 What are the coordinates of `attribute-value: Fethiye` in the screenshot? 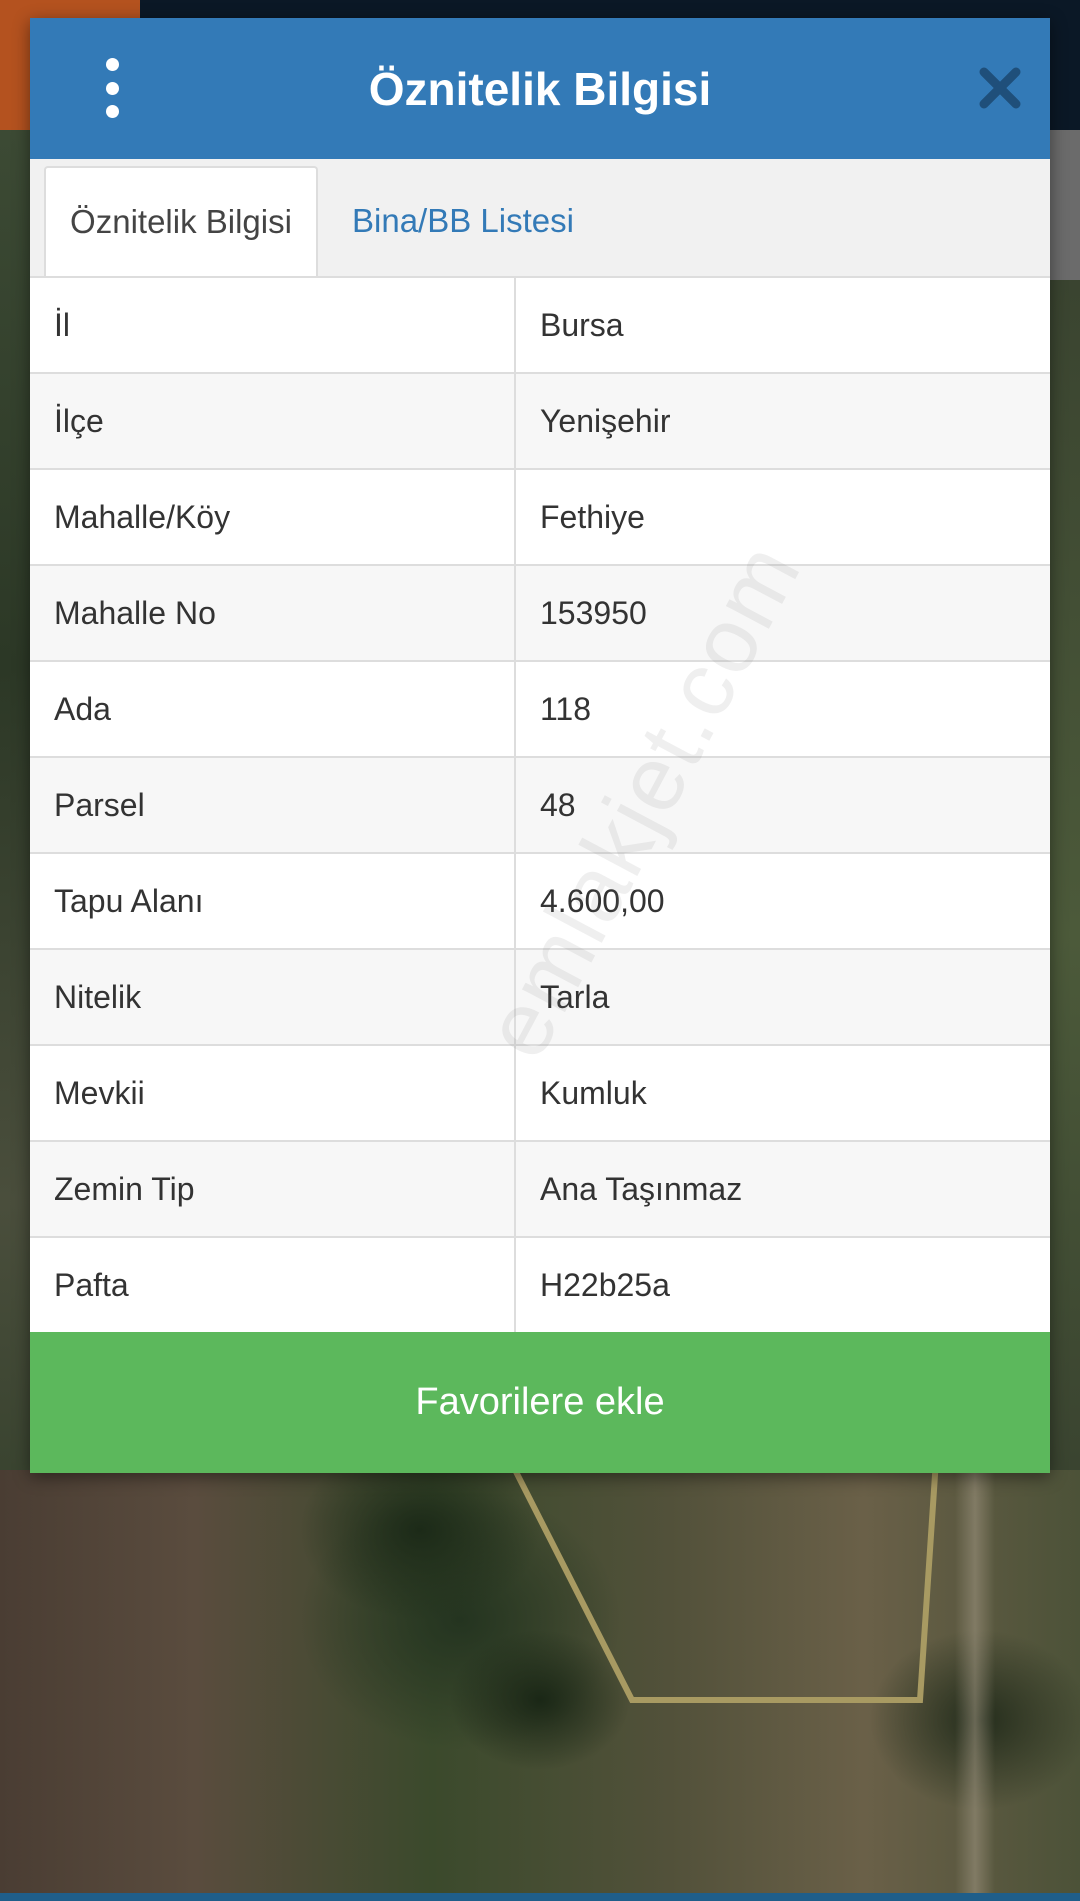 It's located at (782, 517).